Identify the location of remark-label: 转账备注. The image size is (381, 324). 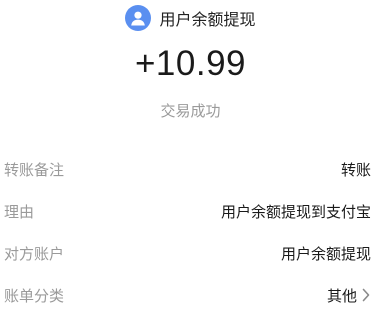
(34, 169).